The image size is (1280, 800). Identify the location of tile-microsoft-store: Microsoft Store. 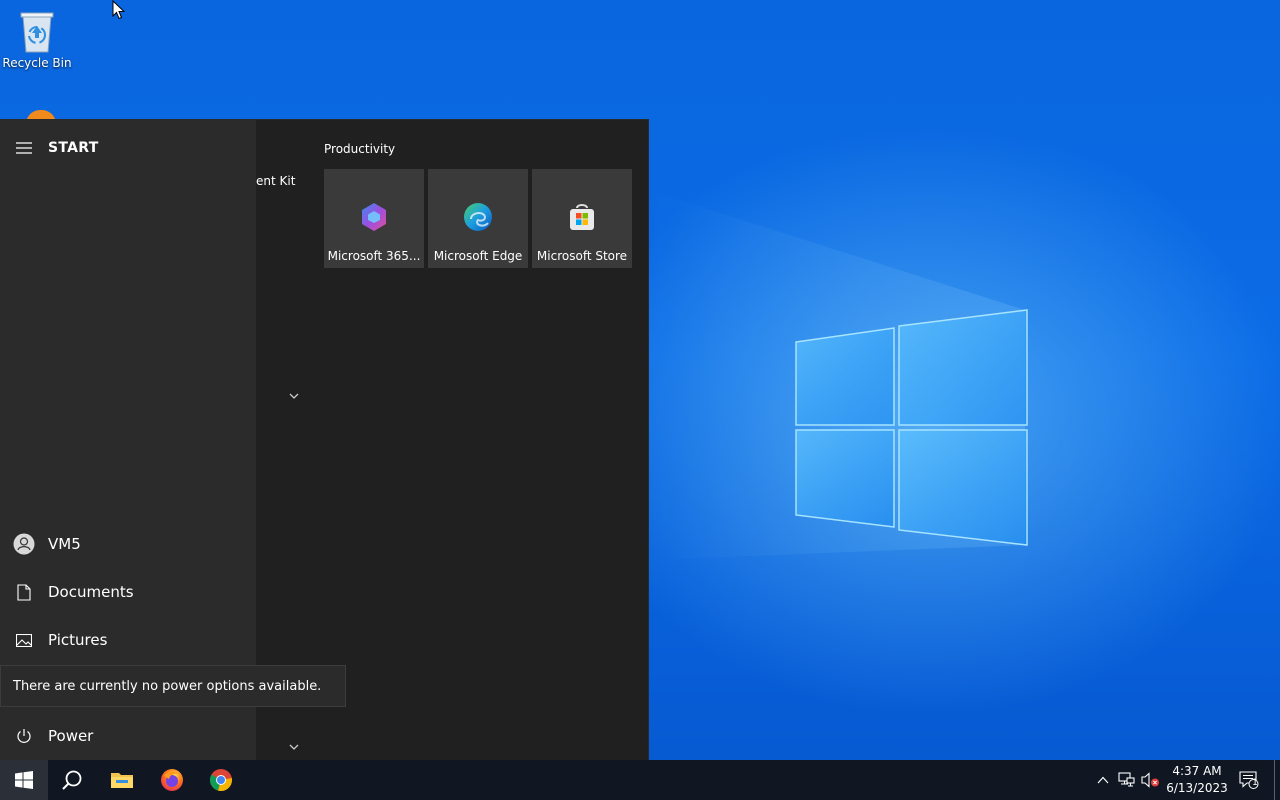
(582, 218).